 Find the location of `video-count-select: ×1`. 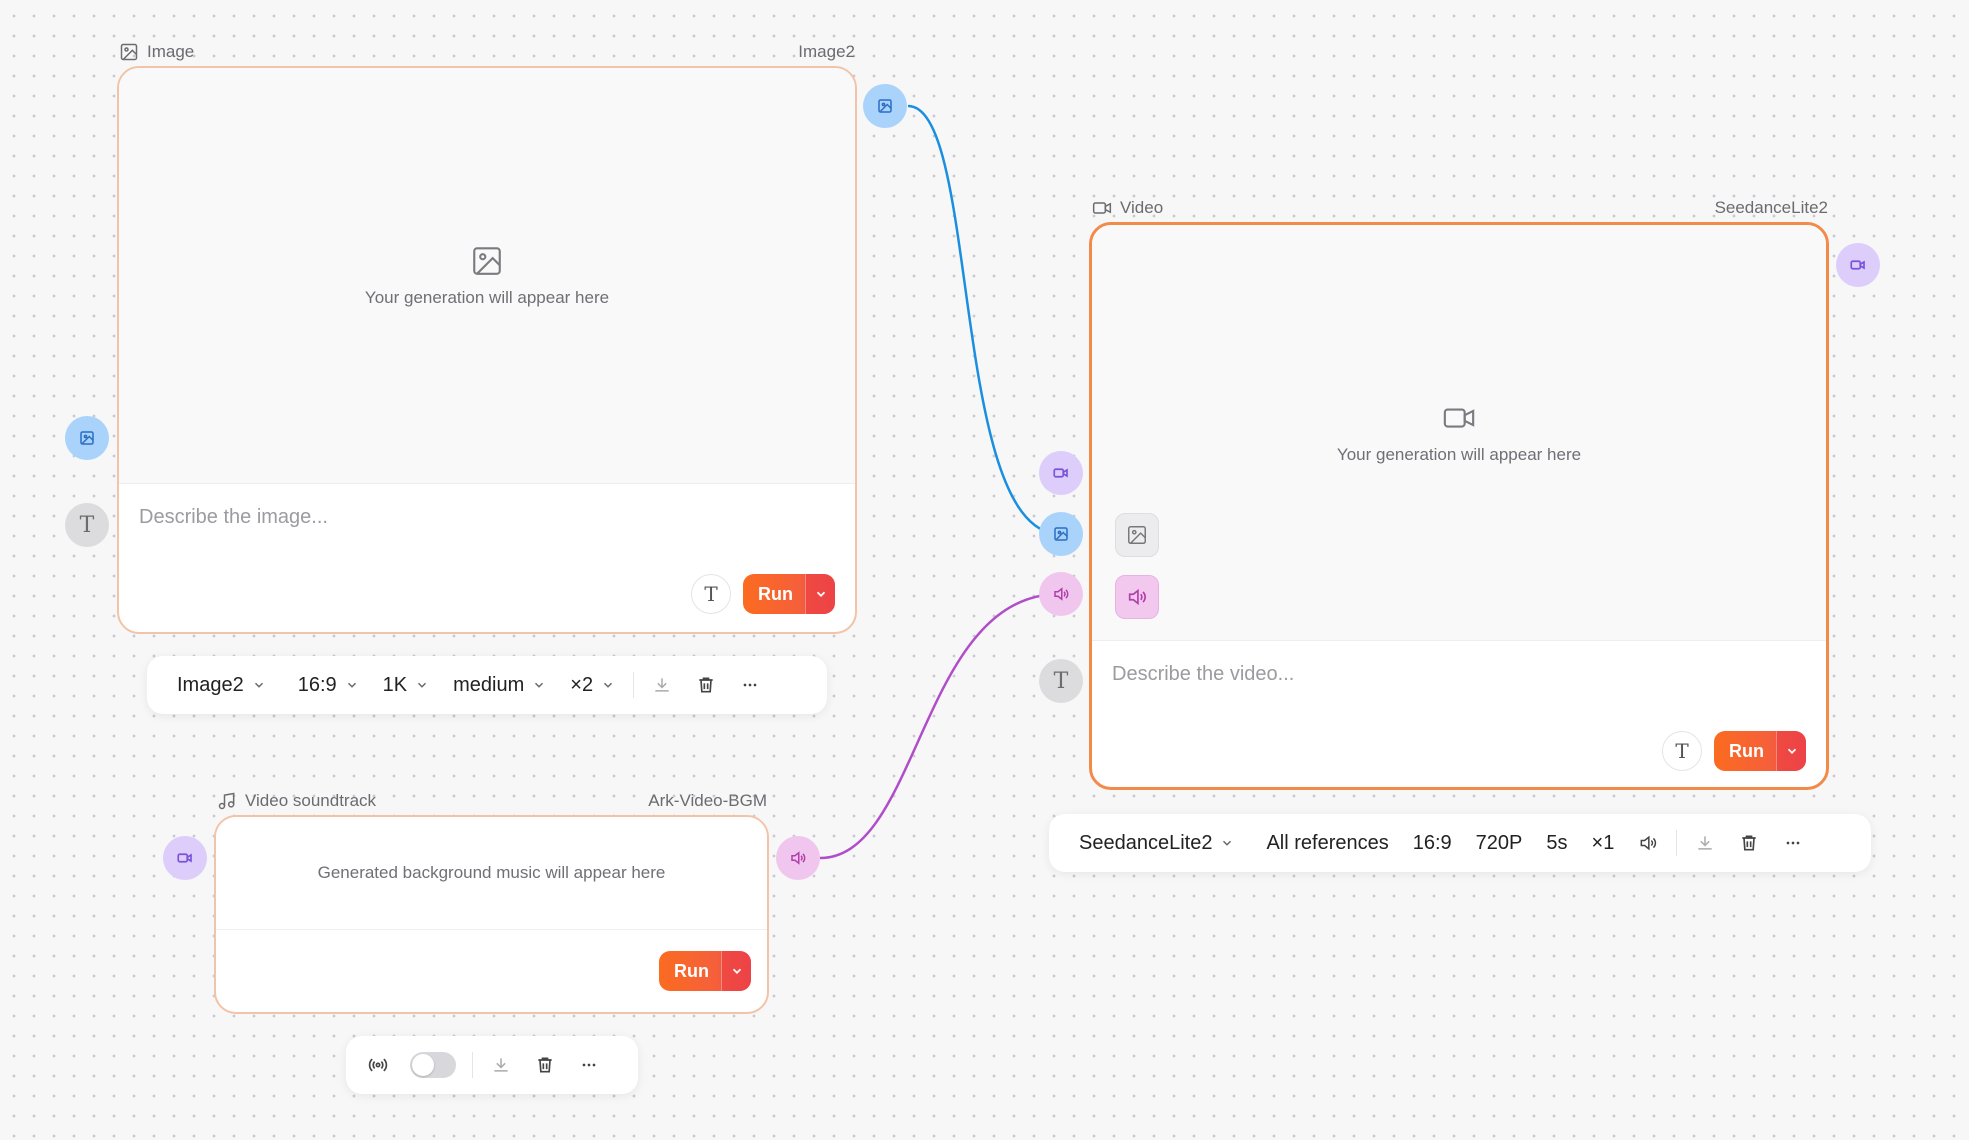

video-count-select: ×1 is located at coordinates (1603, 843).